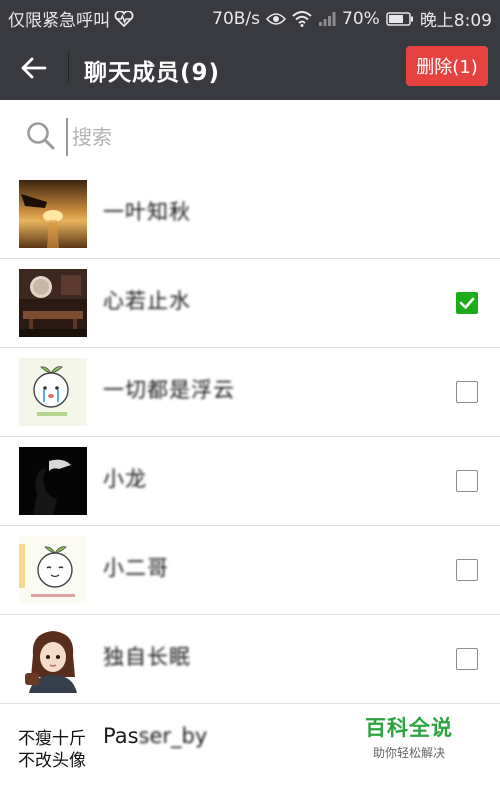 Image resolution: width=500 pixels, height=790 pixels. What do you see at coordinates (250, 67) in the screenshot?
I see `title-bar: 聊天成员(9) 删除(1)` at bounding box center [250, 67].